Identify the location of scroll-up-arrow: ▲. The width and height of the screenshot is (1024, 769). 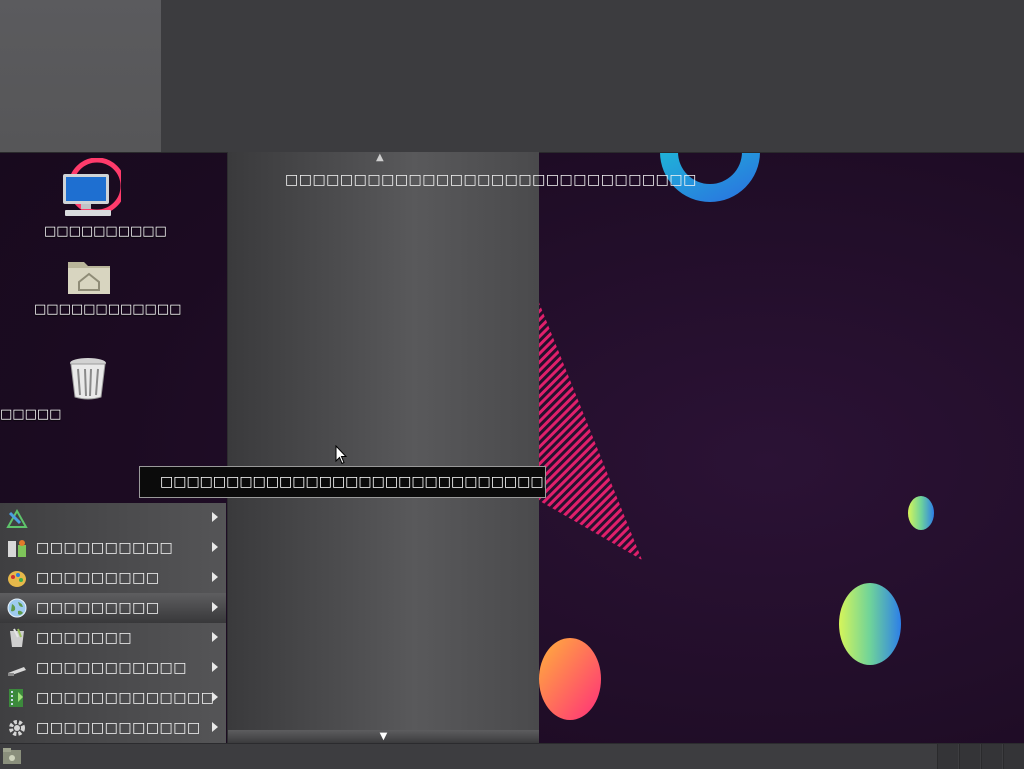
(380, 157).